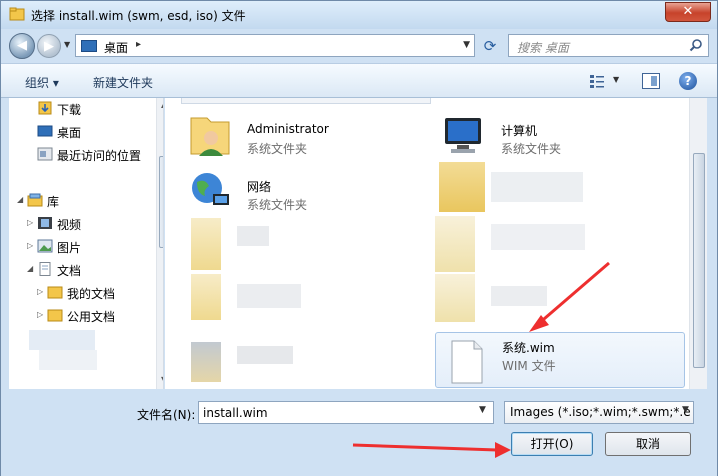 This screenshot has width=718, height=476. What do you see at coordinates (45, 269) in the screenshot?
I see `documents-icon` at bounding box center [45, 269].